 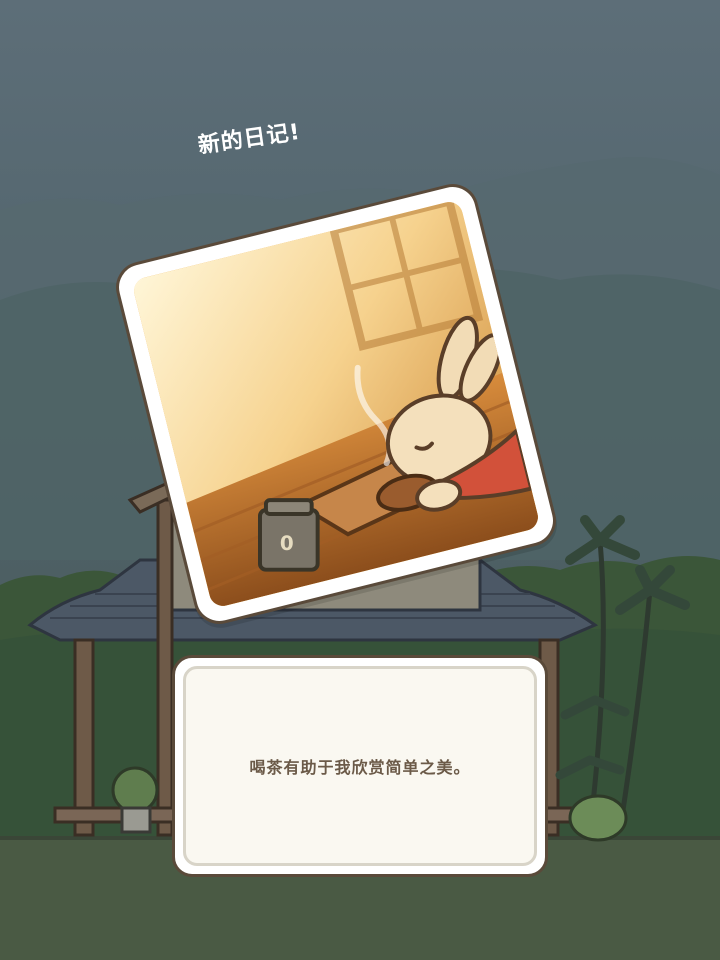 I want to click on diary-text-box: 喝茶有助于我欣赏简单之美。, so click(x=360, y=766).